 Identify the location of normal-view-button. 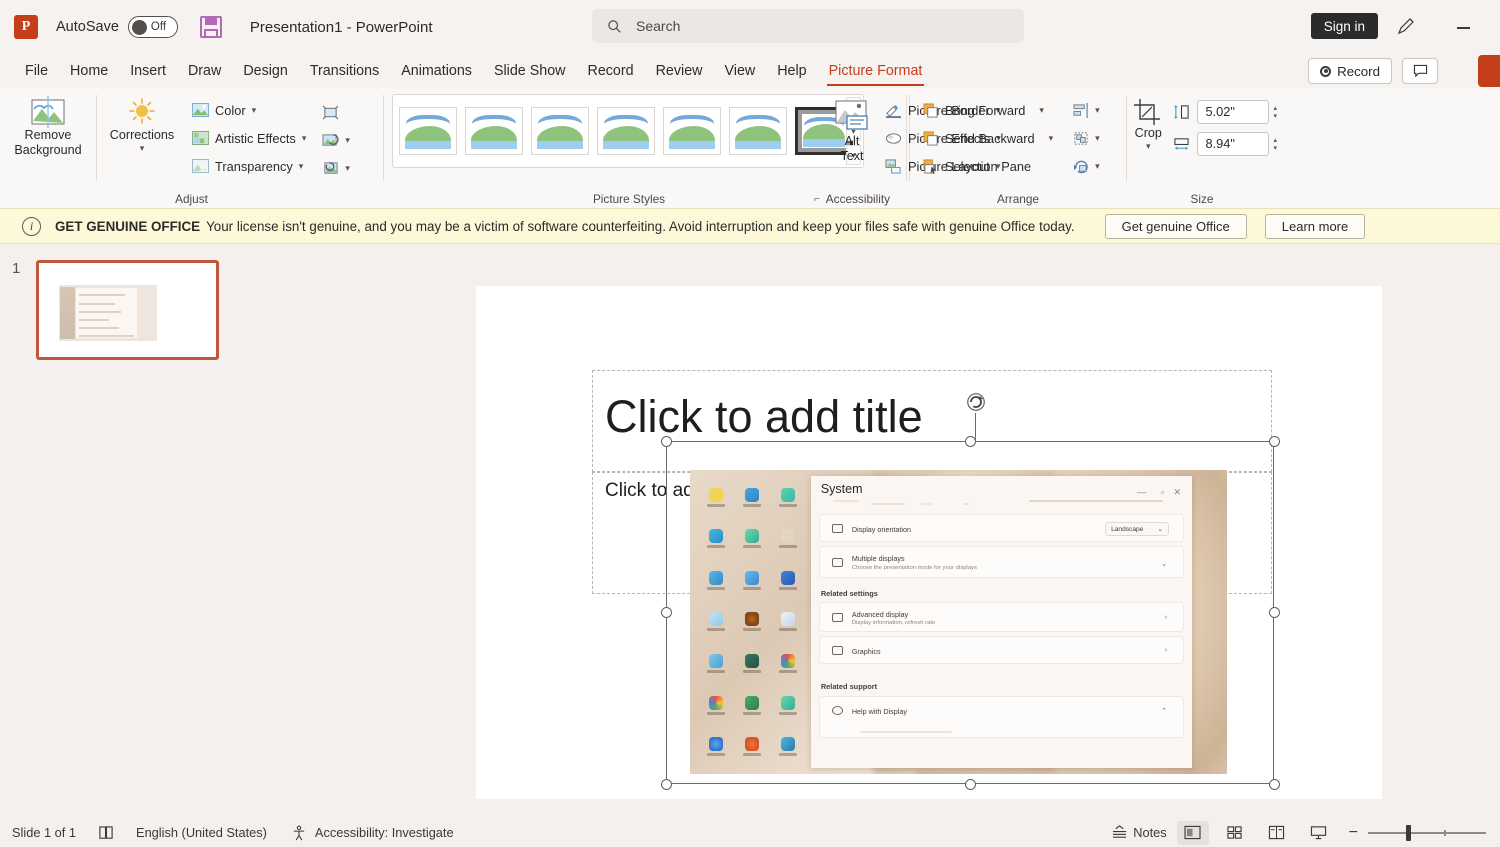
(1192, 832).